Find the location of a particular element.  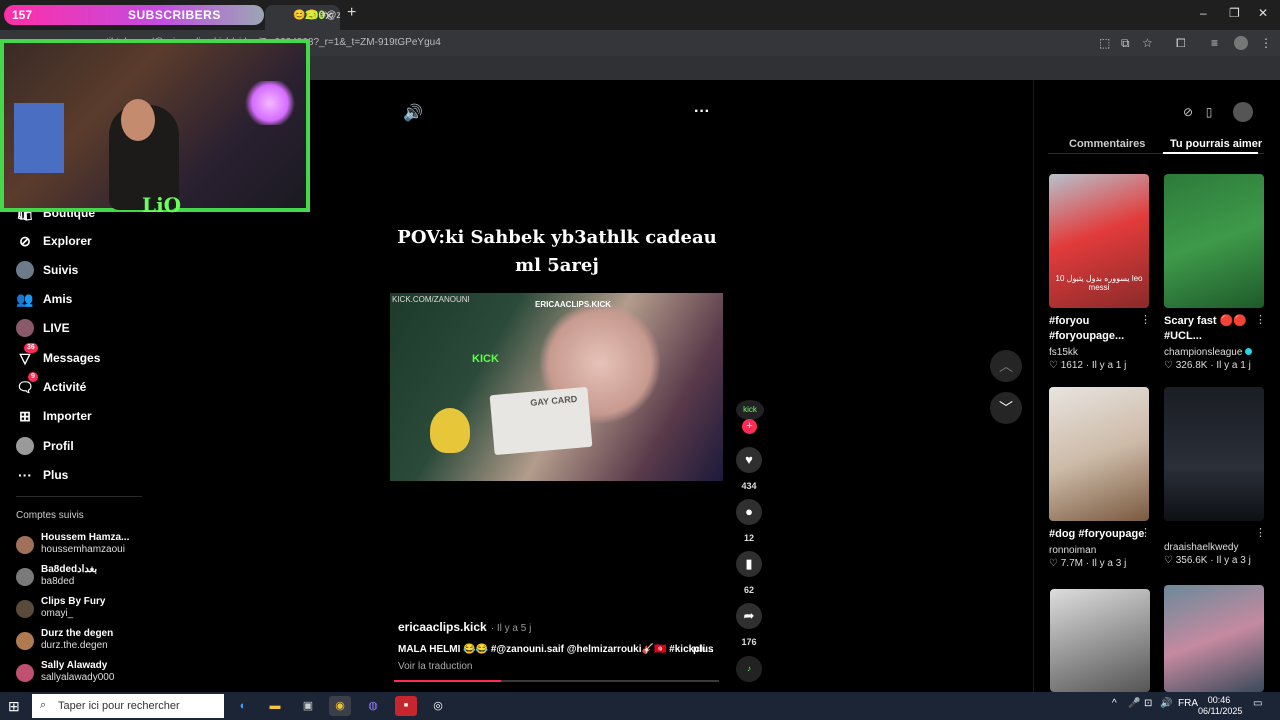

suggested-video-user: fs15kk is located at coordinates (1063, 352).